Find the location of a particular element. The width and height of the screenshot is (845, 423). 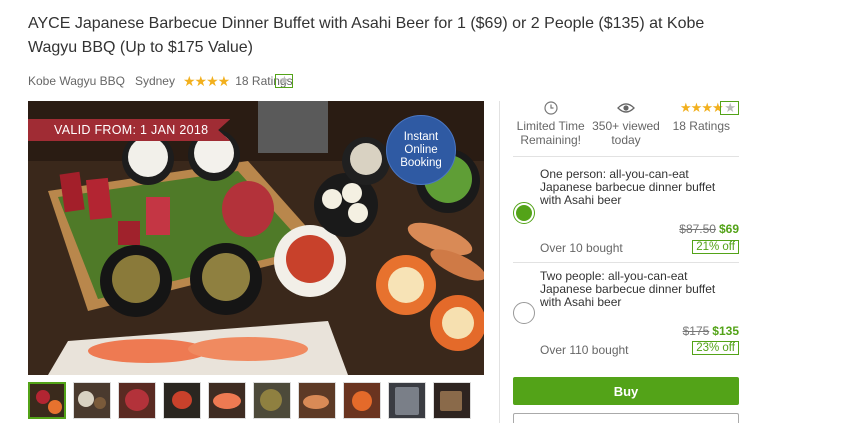

stat-time-line2: Remaining! is located at coordinates (551, 140).